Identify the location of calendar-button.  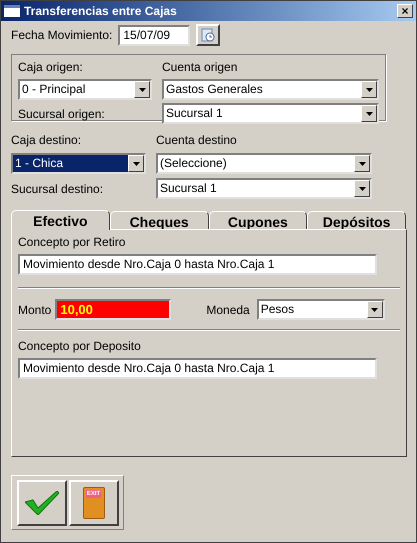
(208, 35).